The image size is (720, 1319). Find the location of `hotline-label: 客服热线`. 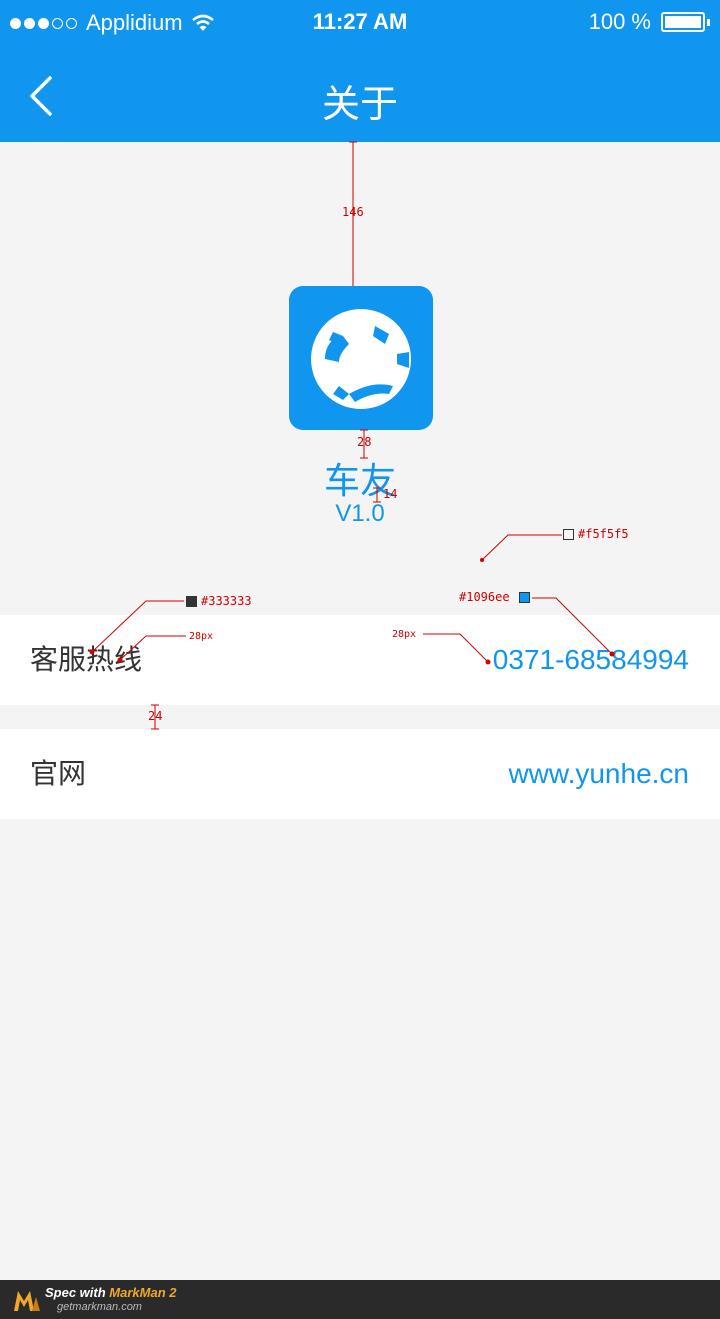

hotline-label: 客服热线 is located at coordinates (86, 659).